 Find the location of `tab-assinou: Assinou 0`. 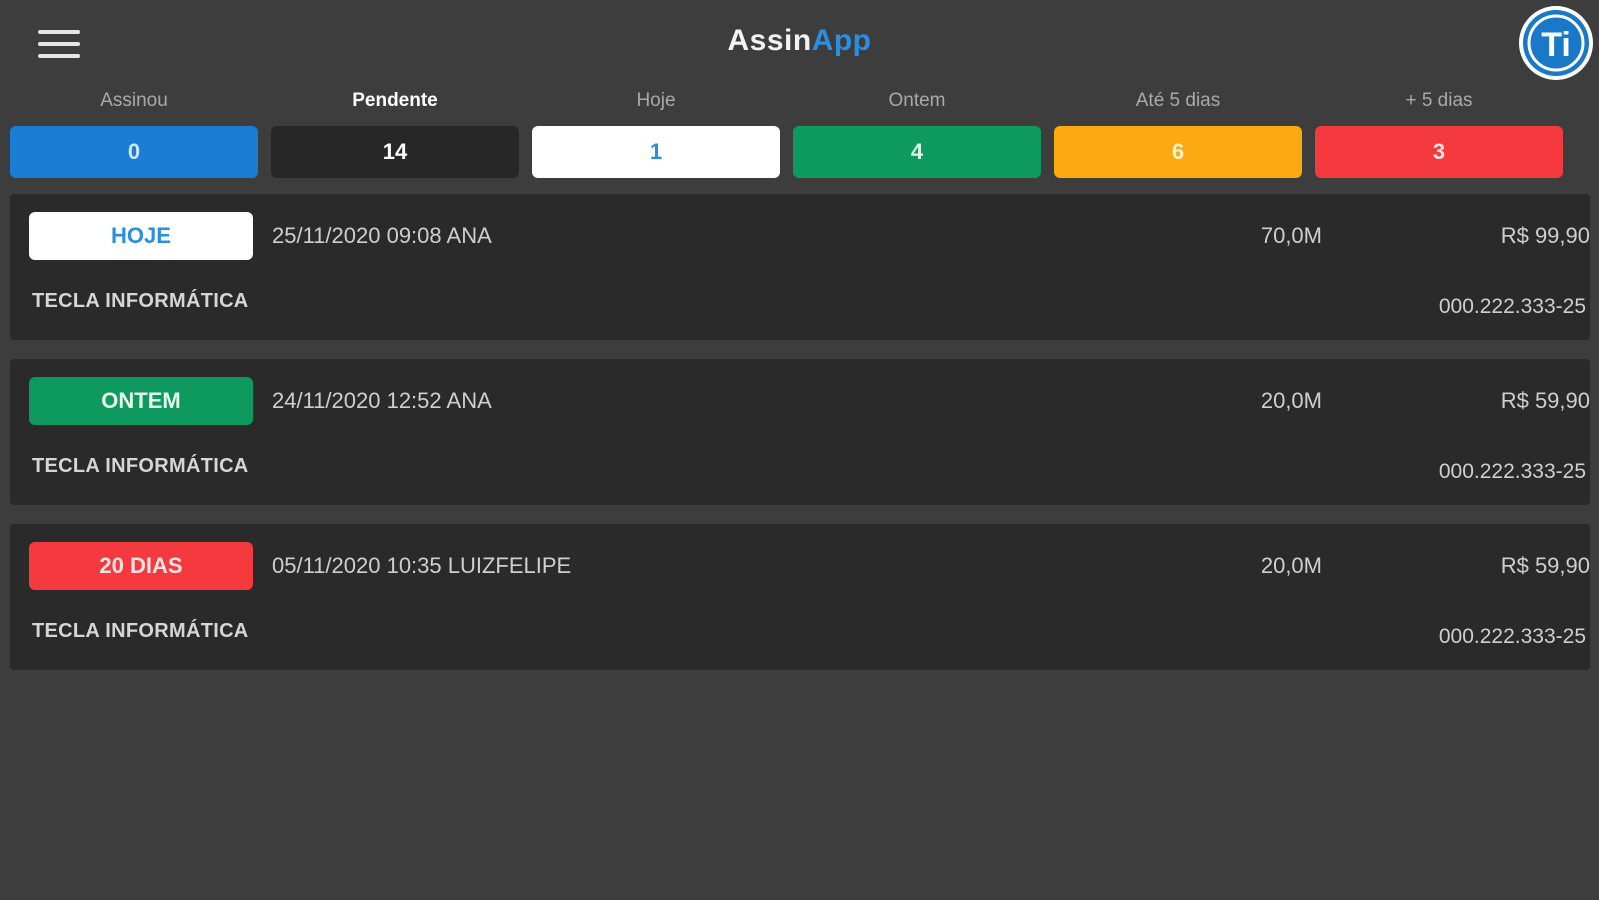

tab-assinou: Assinou 0 is located at coordinates (134, 132).